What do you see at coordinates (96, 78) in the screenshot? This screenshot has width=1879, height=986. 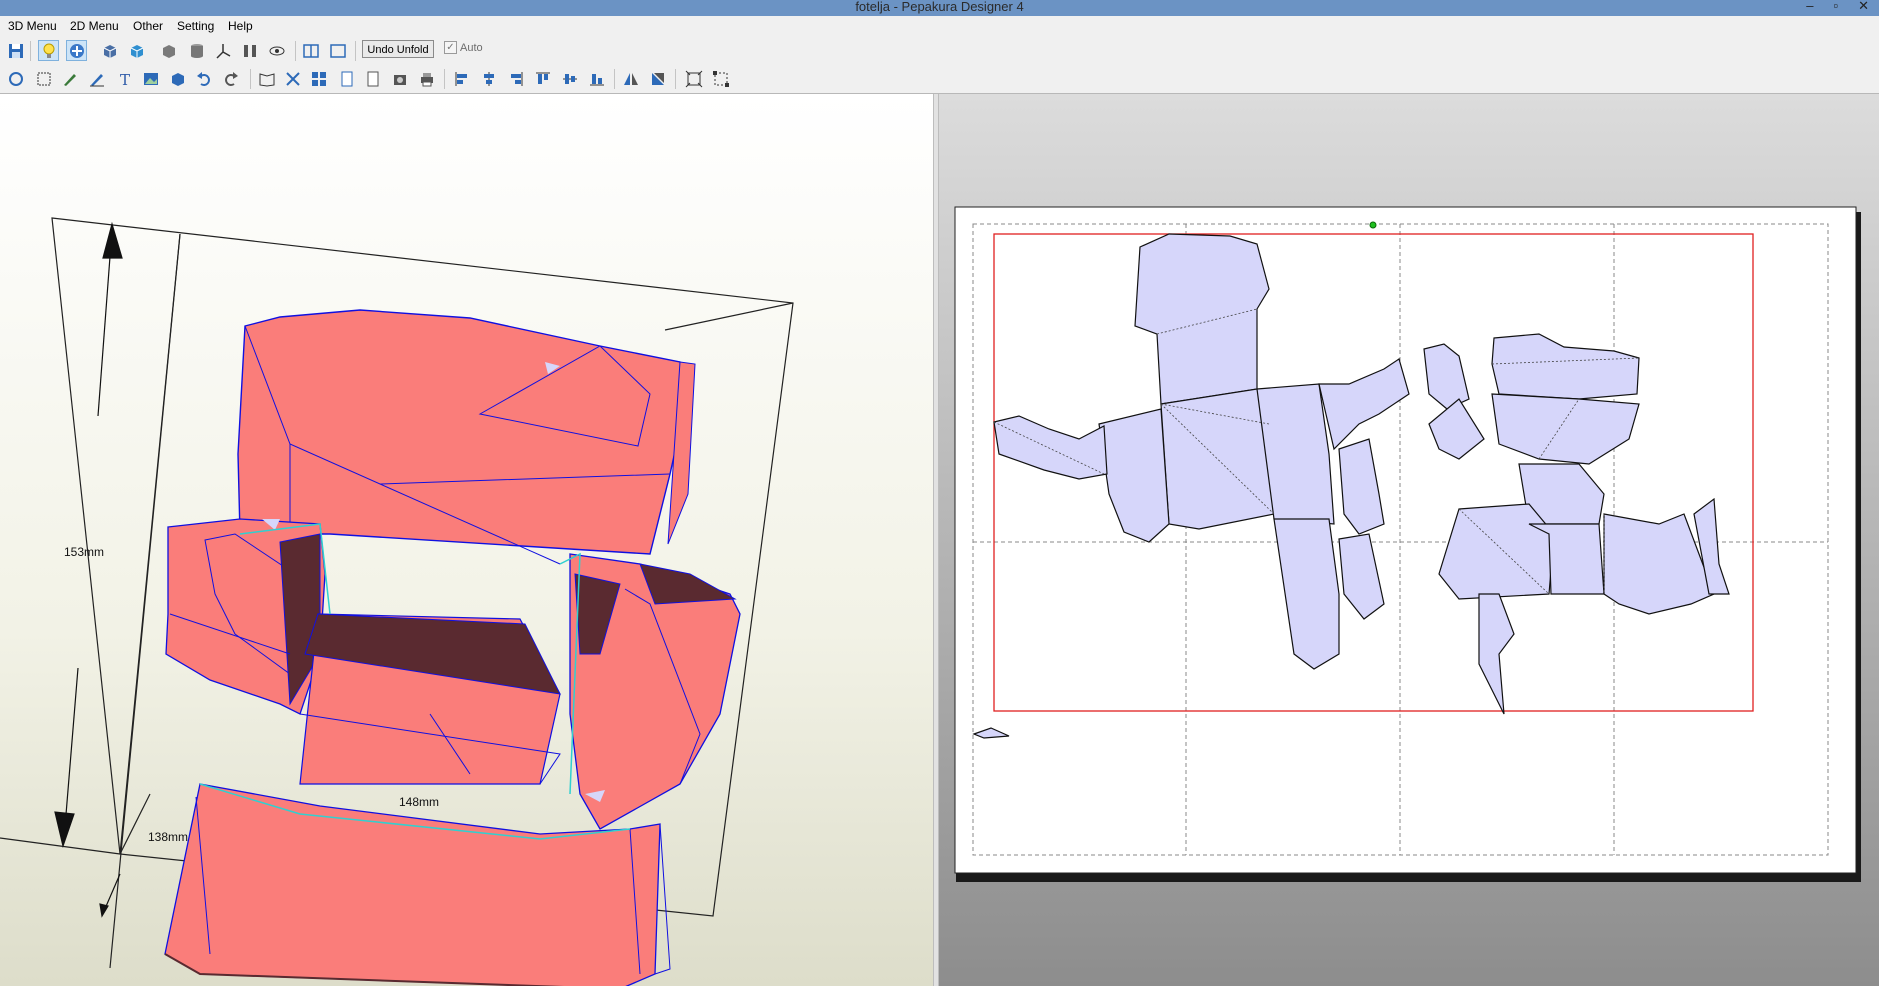 I see `eraser-icon` at bounding box center [96, 78].